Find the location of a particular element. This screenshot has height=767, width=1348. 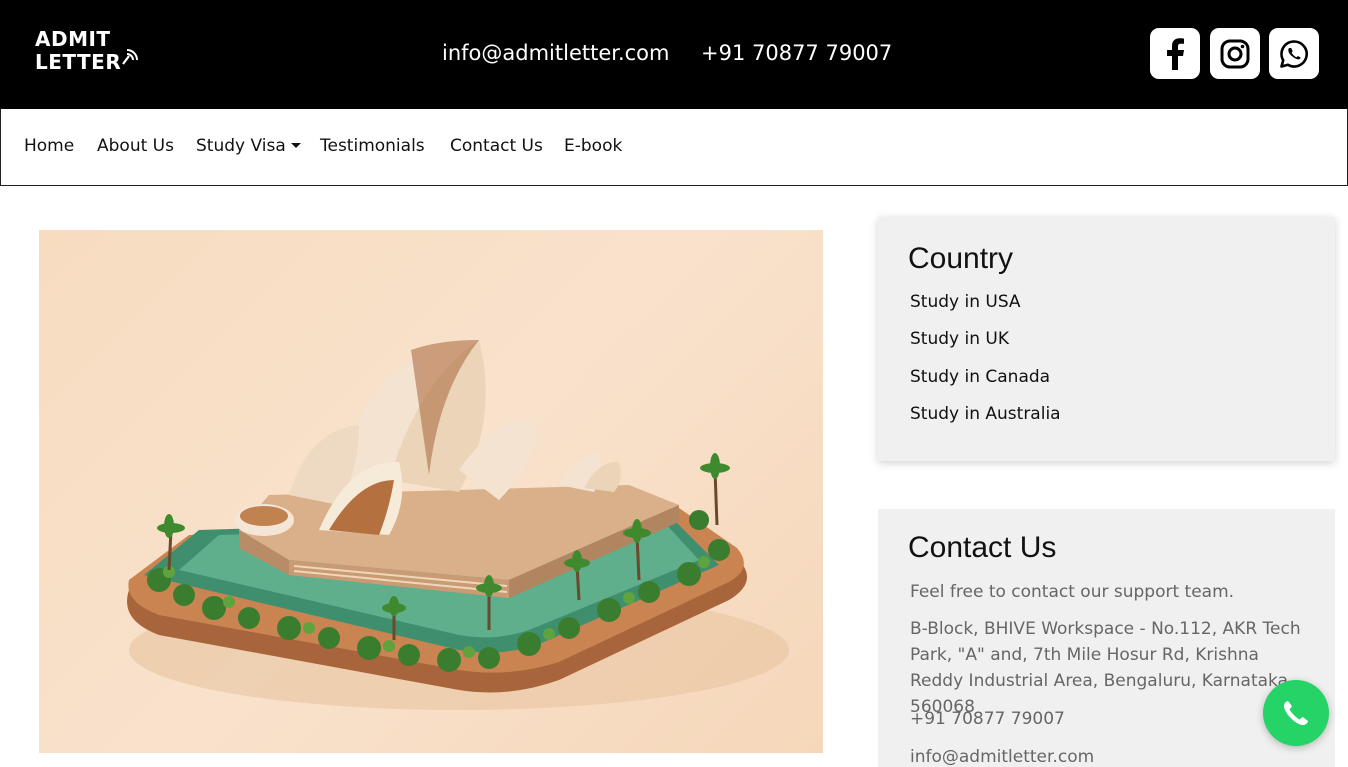

facebook-icon is located at coordinates (1175, 53).